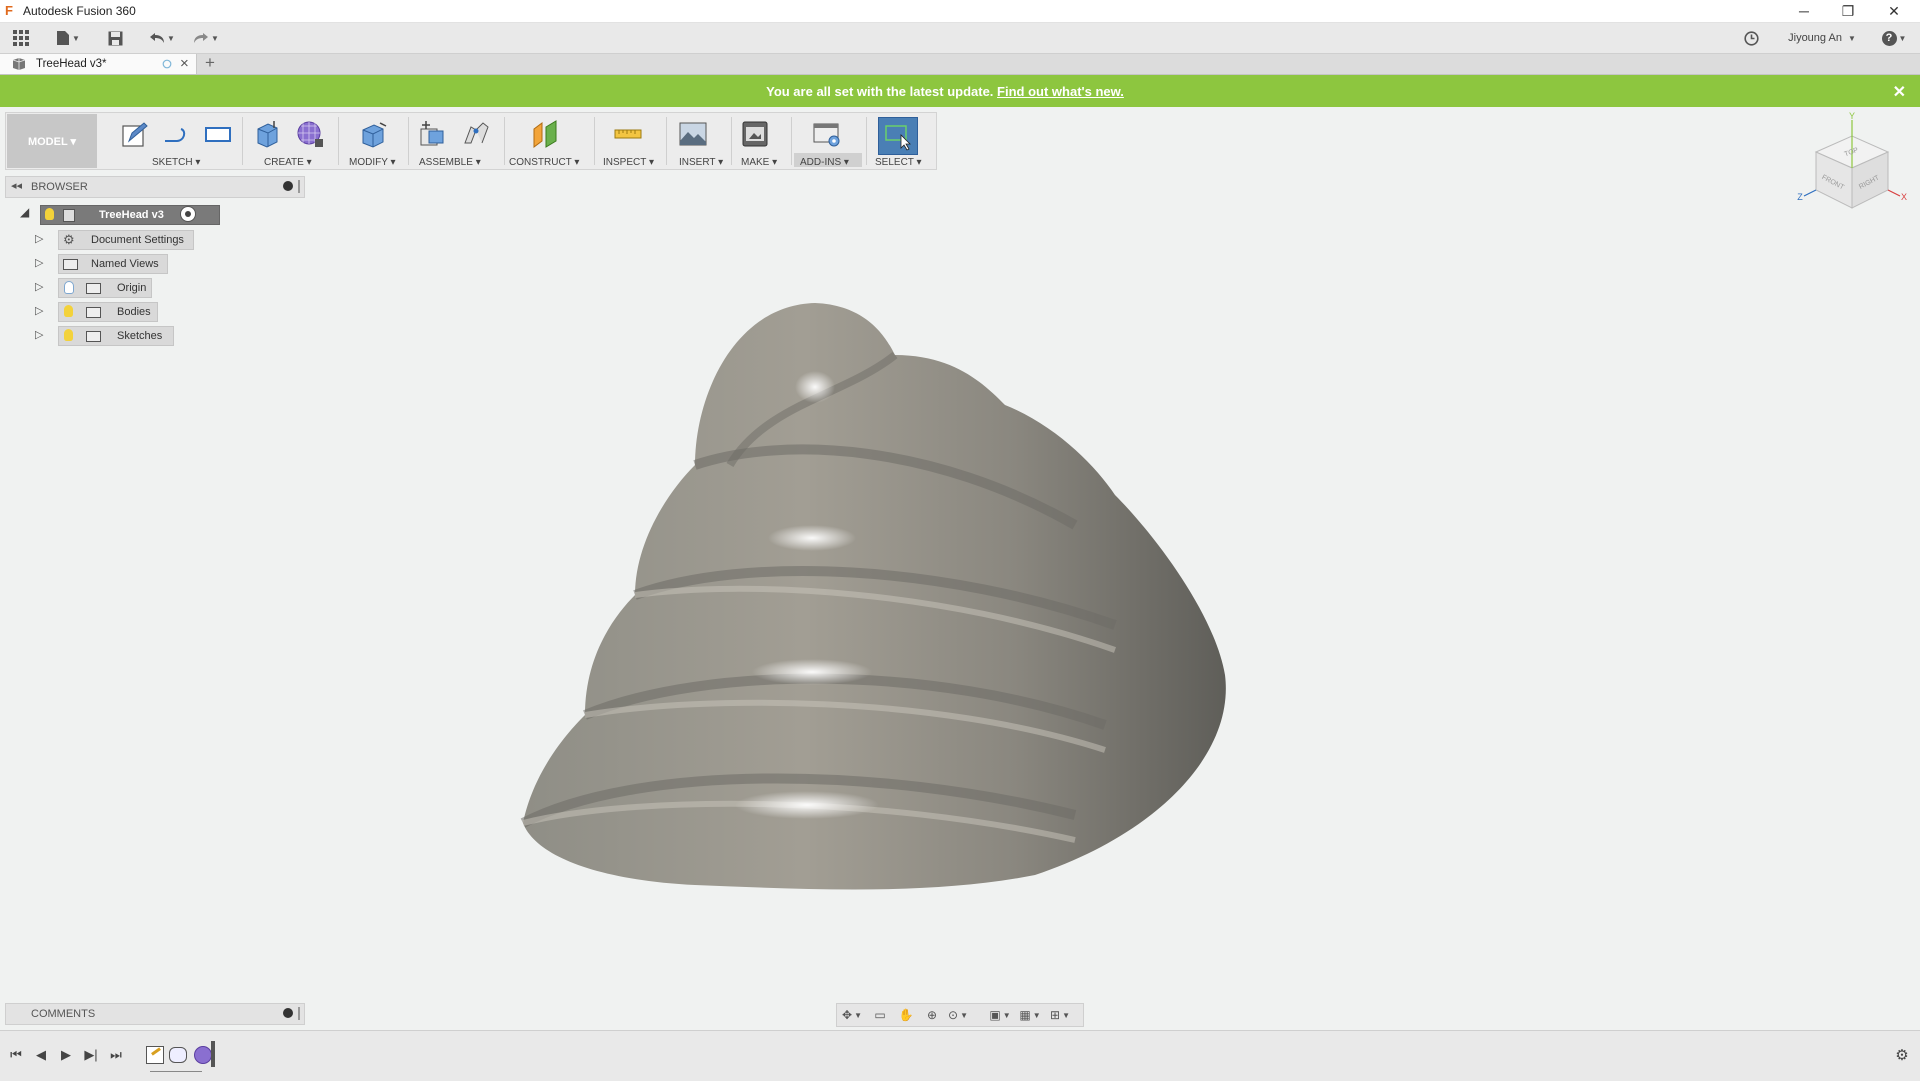 This screenshot has height=1081, width=1920. I want to click on comments-resize-handle, so click(299, 1013).